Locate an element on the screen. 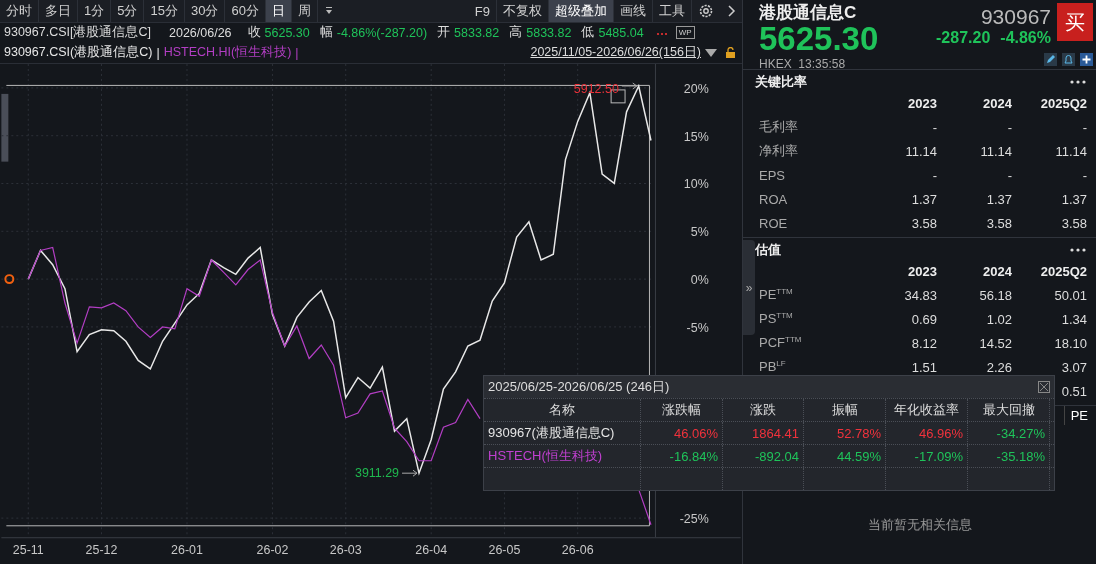 The width and height of the screenshot is (1096, 564). period-tab: 1分 is located at coordinates (95, 11).